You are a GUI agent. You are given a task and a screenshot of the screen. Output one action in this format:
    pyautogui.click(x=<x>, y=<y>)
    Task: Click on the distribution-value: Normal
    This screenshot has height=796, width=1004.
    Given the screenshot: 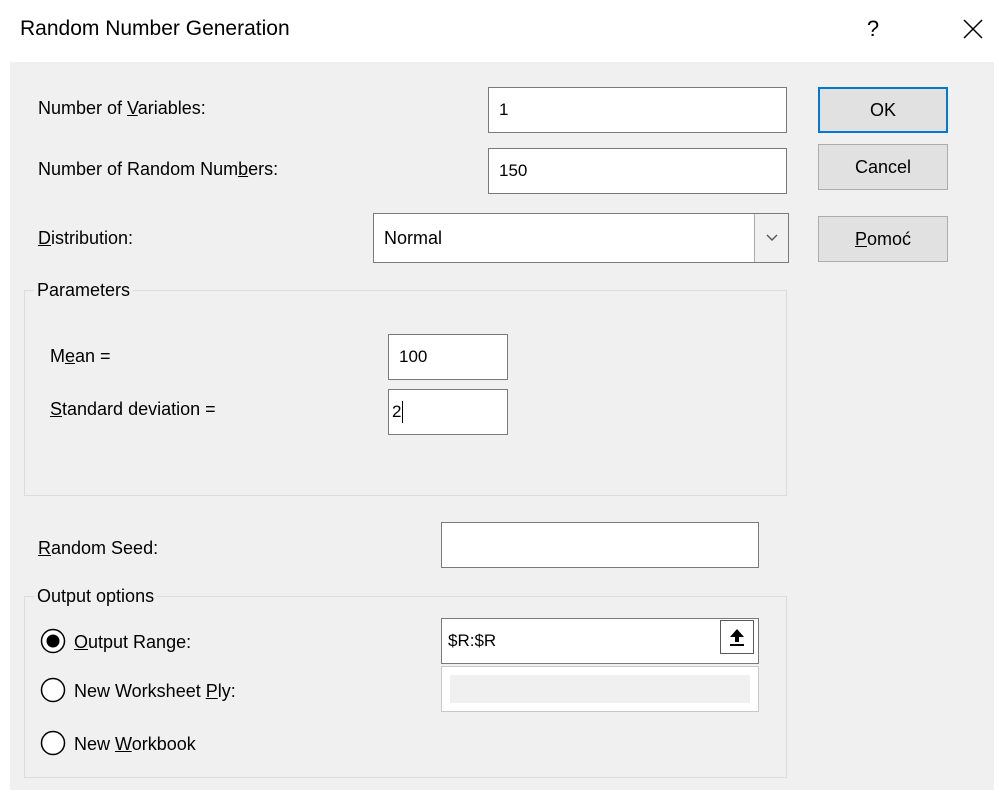 What is the action you would take?
    pyautogui.click(x=413, y=238)
    